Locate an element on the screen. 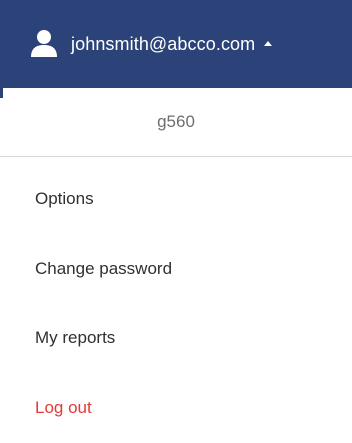  menu-item-log-out: Log out is located at coordinates (63, 408).